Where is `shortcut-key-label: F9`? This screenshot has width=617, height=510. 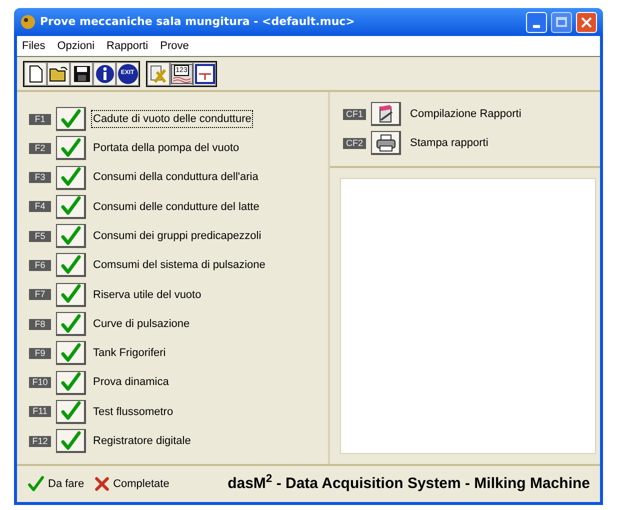
shortcut-key-label: F9 is located at coordinates (40, 353).